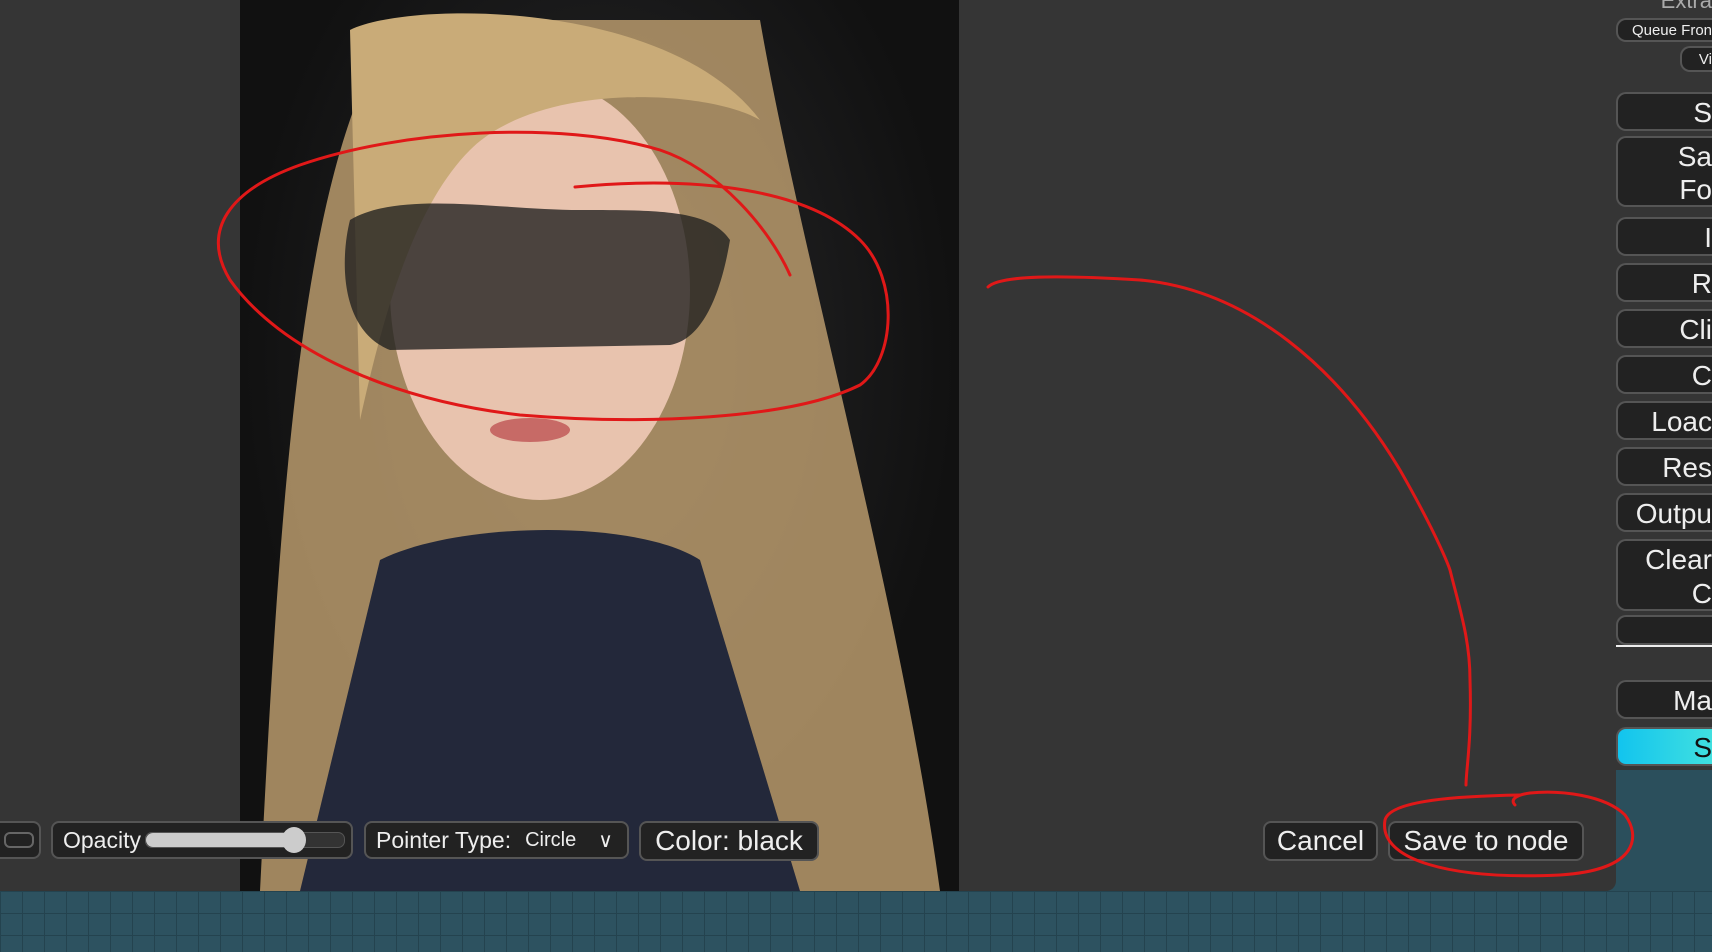 The height and width of the screenshot is (952, 1712). What do you see at coordinates (244, 840) in the screenshot?
I see `opacity-slider` at bounding box center [244, 840].